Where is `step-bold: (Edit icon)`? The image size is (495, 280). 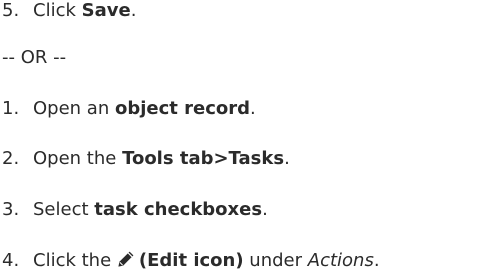
step-bold: (Edit icon) is located at coordinates (191, 260).